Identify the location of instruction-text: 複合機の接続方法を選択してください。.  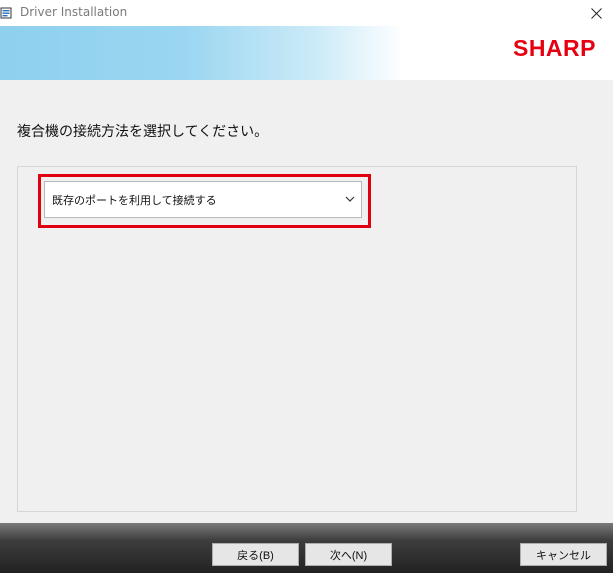
(143, 132).